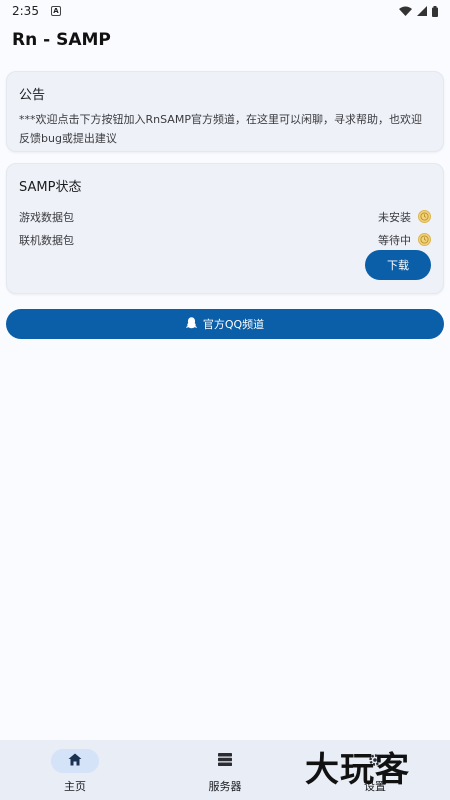 The image size is (450, 800). I want to click on qq-channel-label: 官方QQ频道, so click(233, 324).